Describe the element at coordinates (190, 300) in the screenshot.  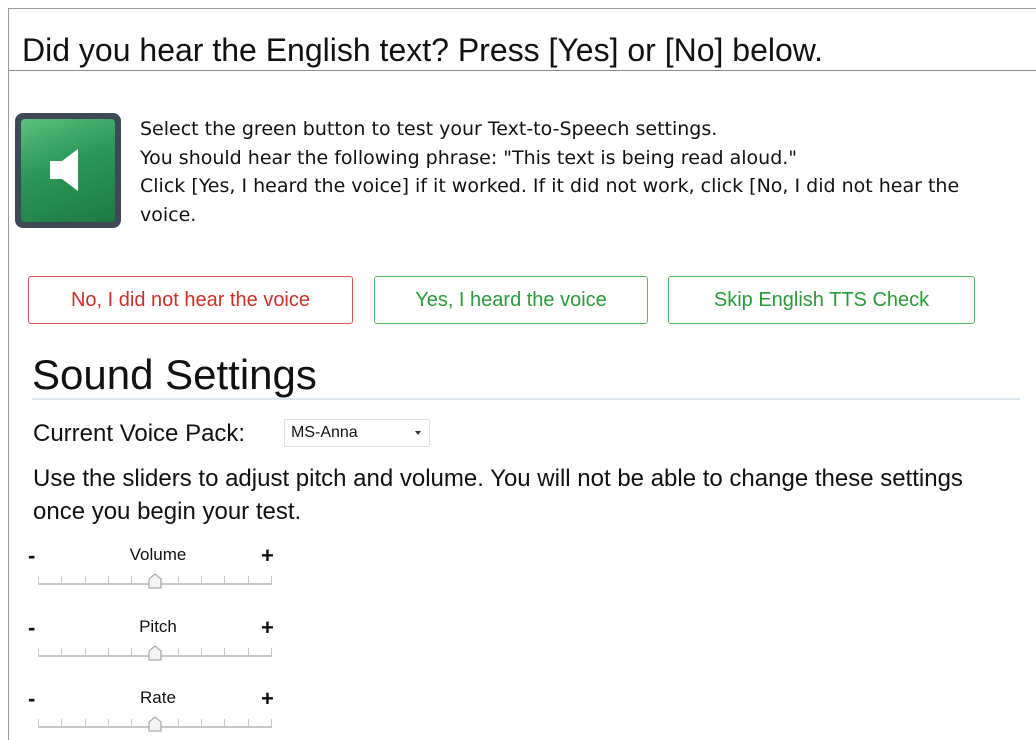
I see `no-did-not-hear-button: No, I did not hear the voice` at that location.